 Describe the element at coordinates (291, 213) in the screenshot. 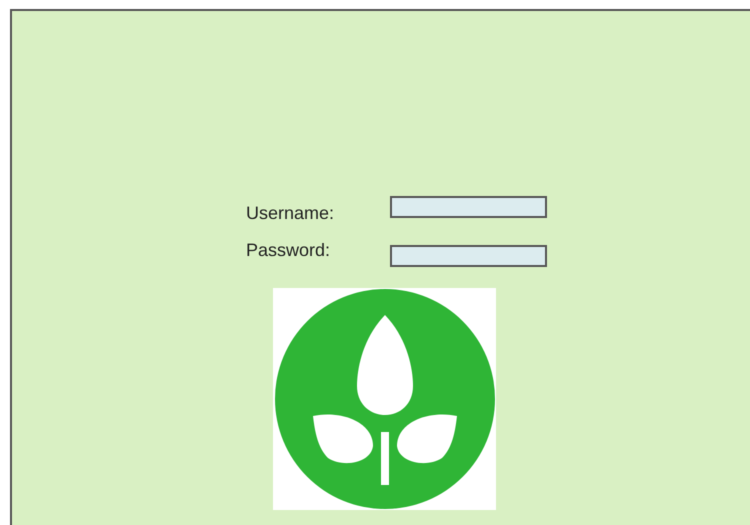

I see `field-label: Username:` at that location.